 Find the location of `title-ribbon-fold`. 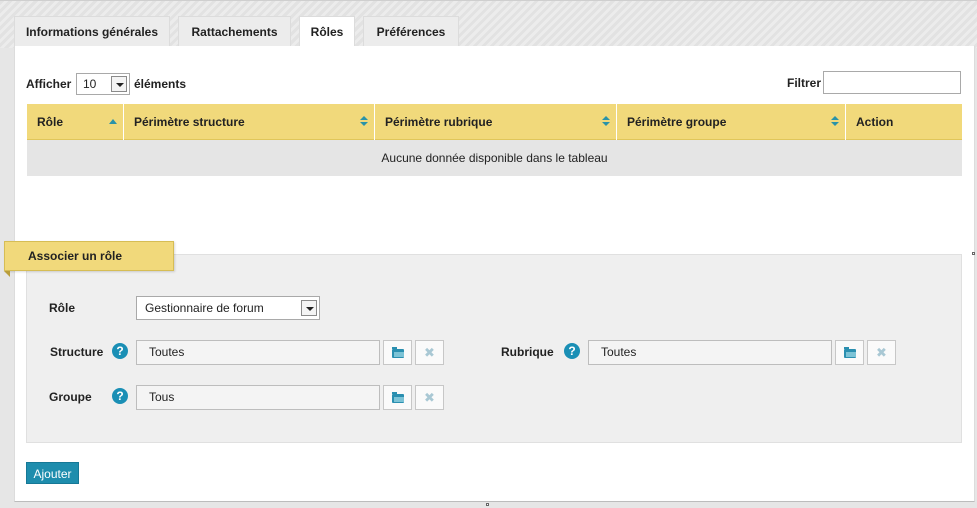

title-ribbon-fold is located at coordinates (7, 274).